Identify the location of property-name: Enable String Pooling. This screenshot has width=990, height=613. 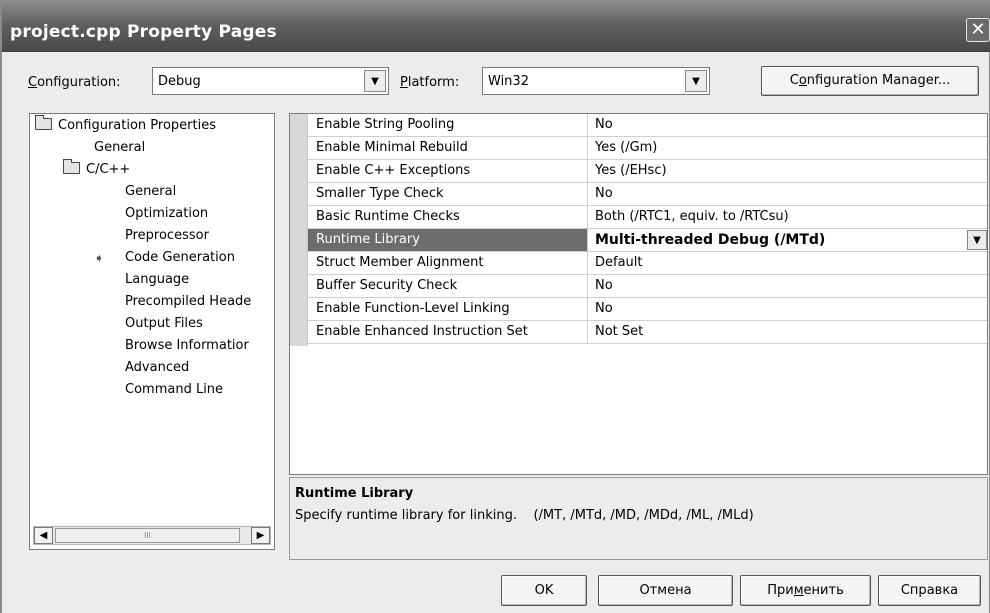
(448, 125).